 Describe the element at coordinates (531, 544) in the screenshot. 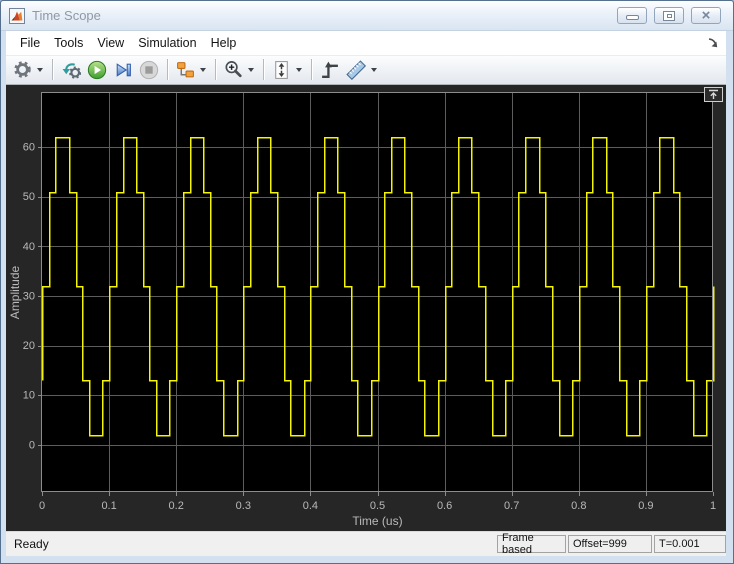

I see `status-frame-based: Frame based` at that location.